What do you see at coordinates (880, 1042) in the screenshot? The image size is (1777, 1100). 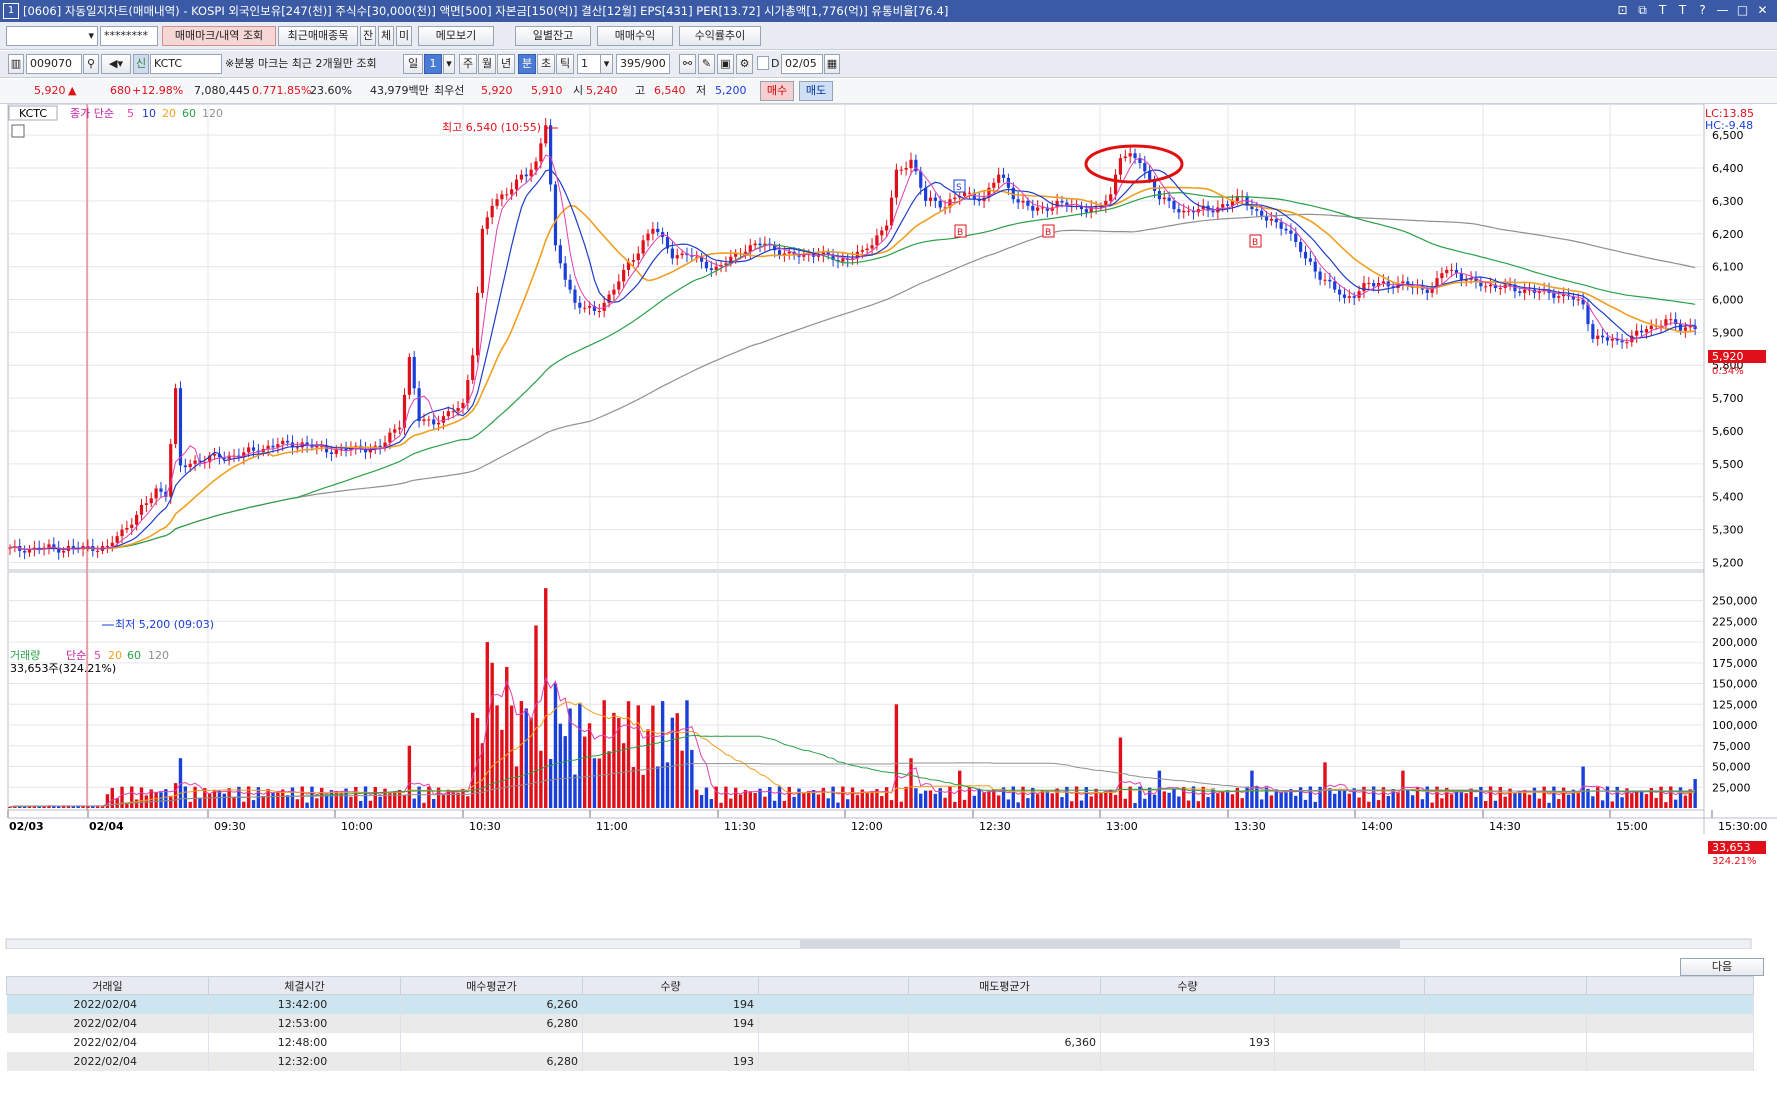 I see `table-row: 2022/02/04 12:48:00 6,360 193` at bounding box center [880, 1042].